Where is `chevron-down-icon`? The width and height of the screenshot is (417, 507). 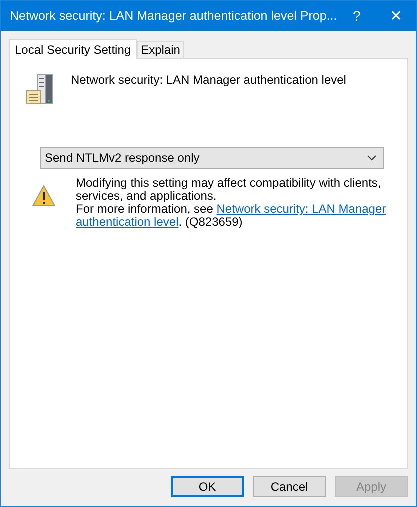
chevron-down-icon is located at coordinates (372, 158).